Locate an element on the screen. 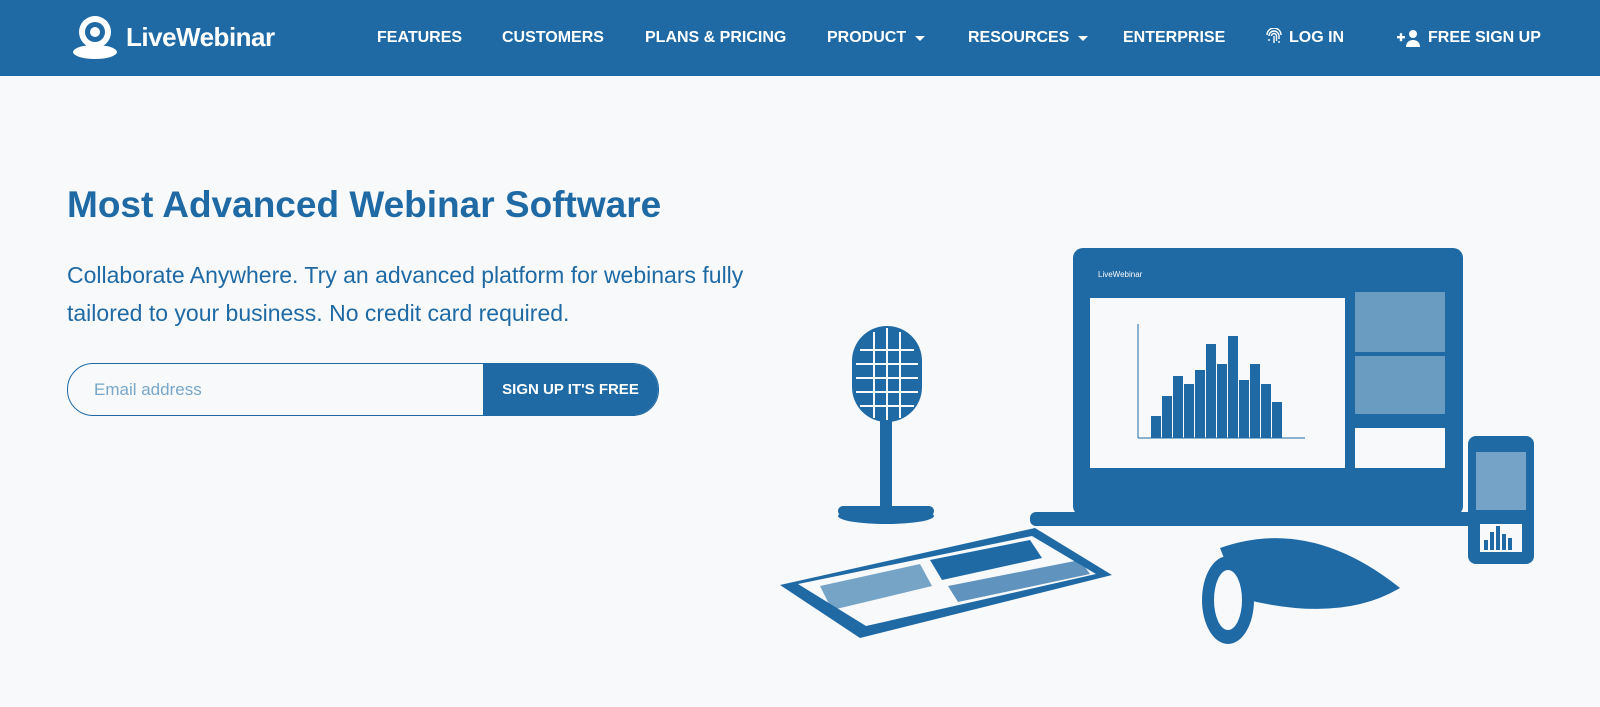 The height and width of the screenshot is (707, 1600). phone-illustration is located at coordinates (1501, 500).